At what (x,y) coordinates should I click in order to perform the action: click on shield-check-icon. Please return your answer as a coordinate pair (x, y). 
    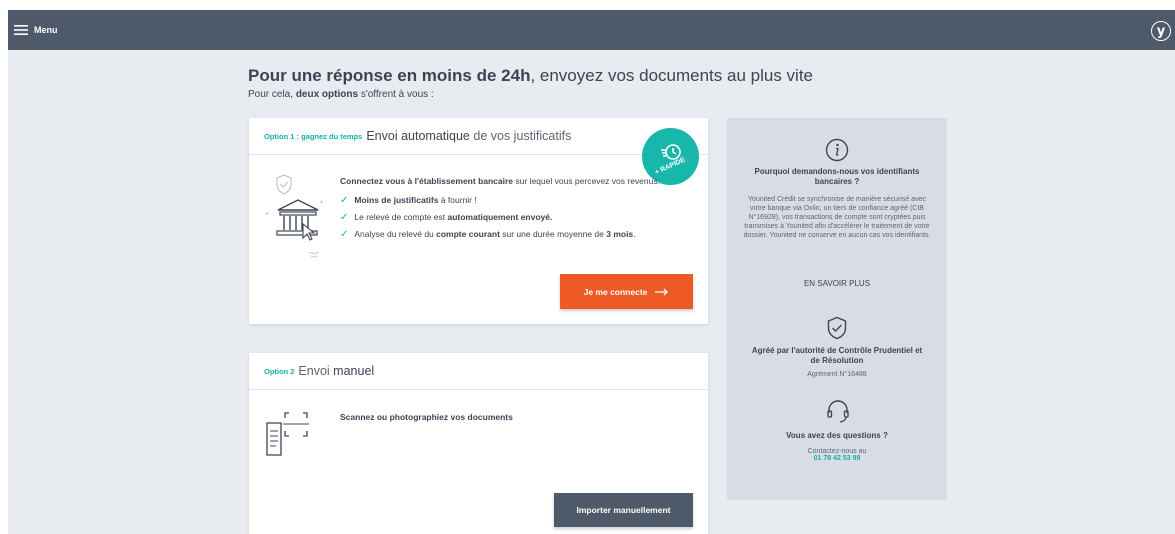
    Looking at the image, I should click on (837, 328).